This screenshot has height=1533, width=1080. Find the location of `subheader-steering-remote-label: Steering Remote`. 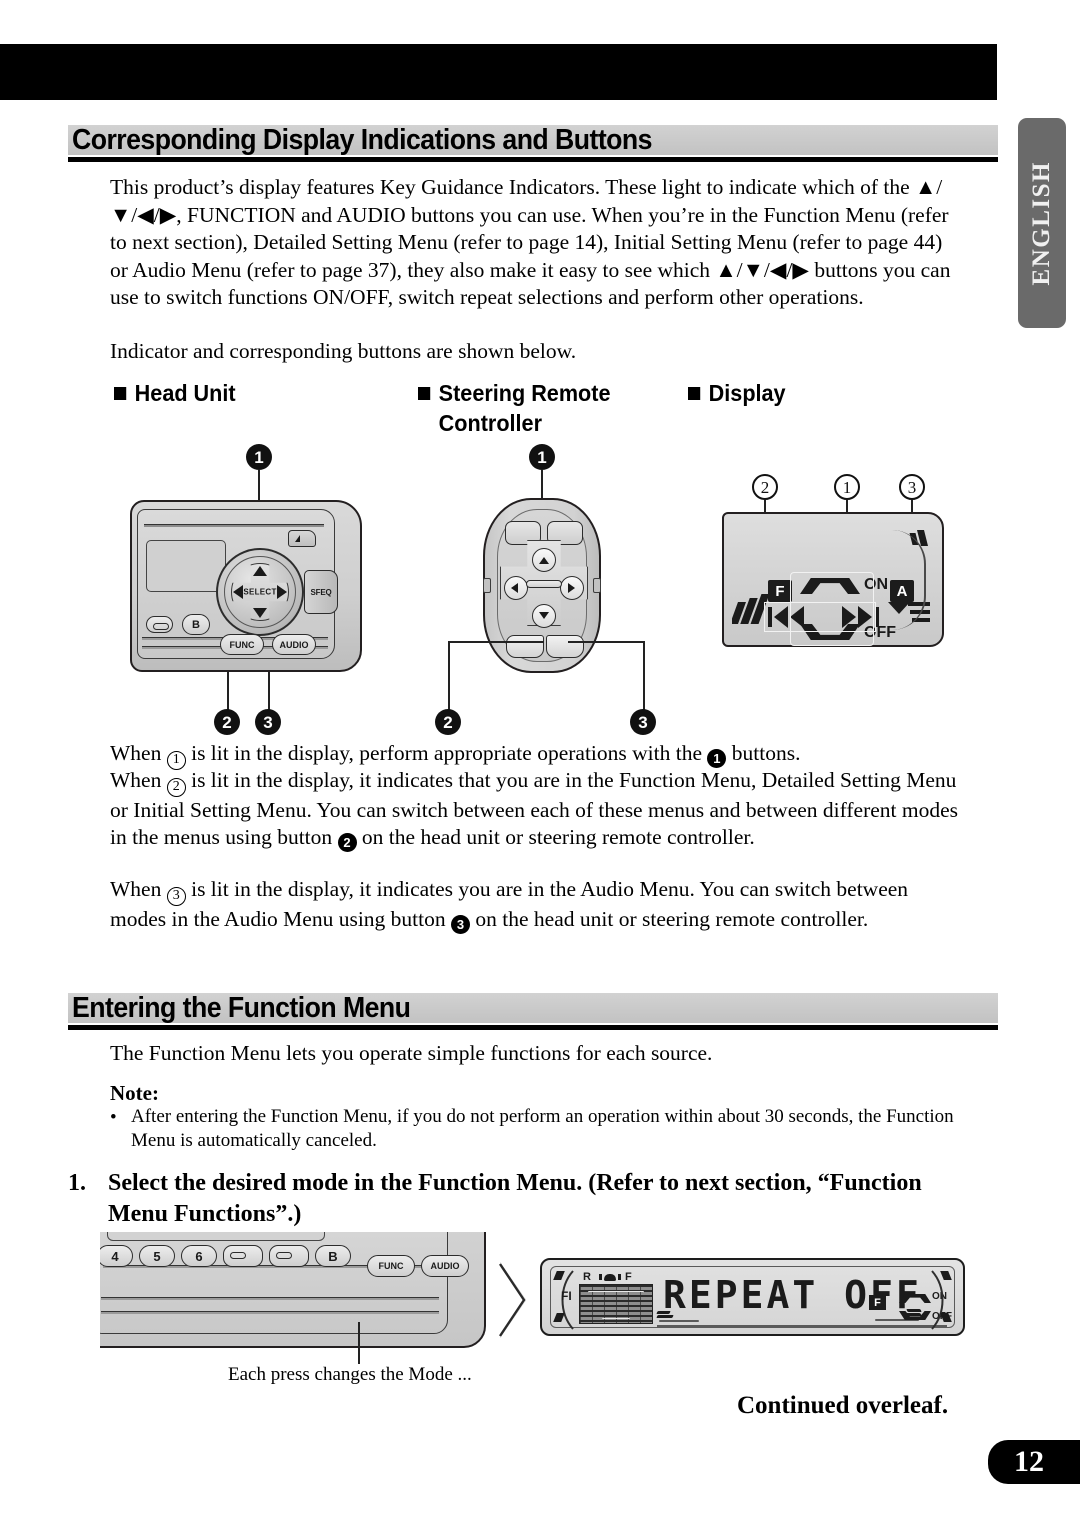

subheader-steering-remote-label: Steering Remote is located at coordinates (524, 393).